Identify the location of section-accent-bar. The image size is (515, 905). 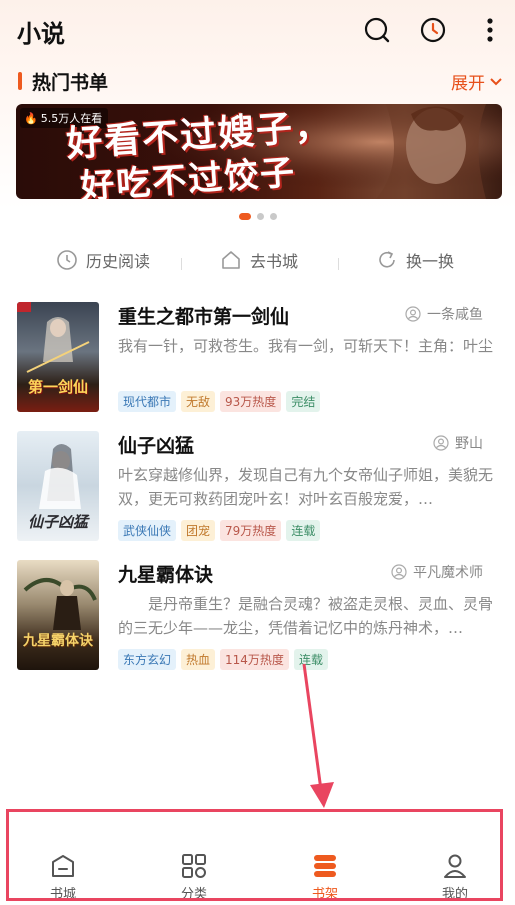
(20, 81).